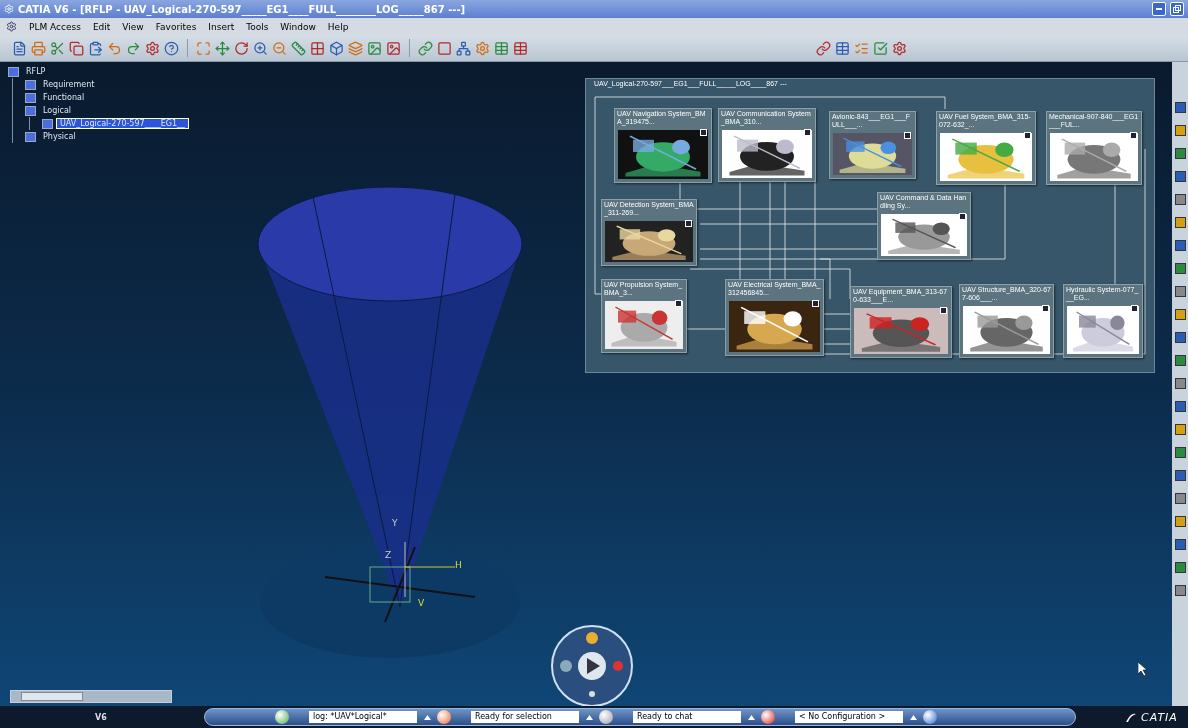 The width and height of the screenshot is (1188, 728). Describe the element at coordinates (171, 48) in the screenshot. I see `help-icon` at that location.